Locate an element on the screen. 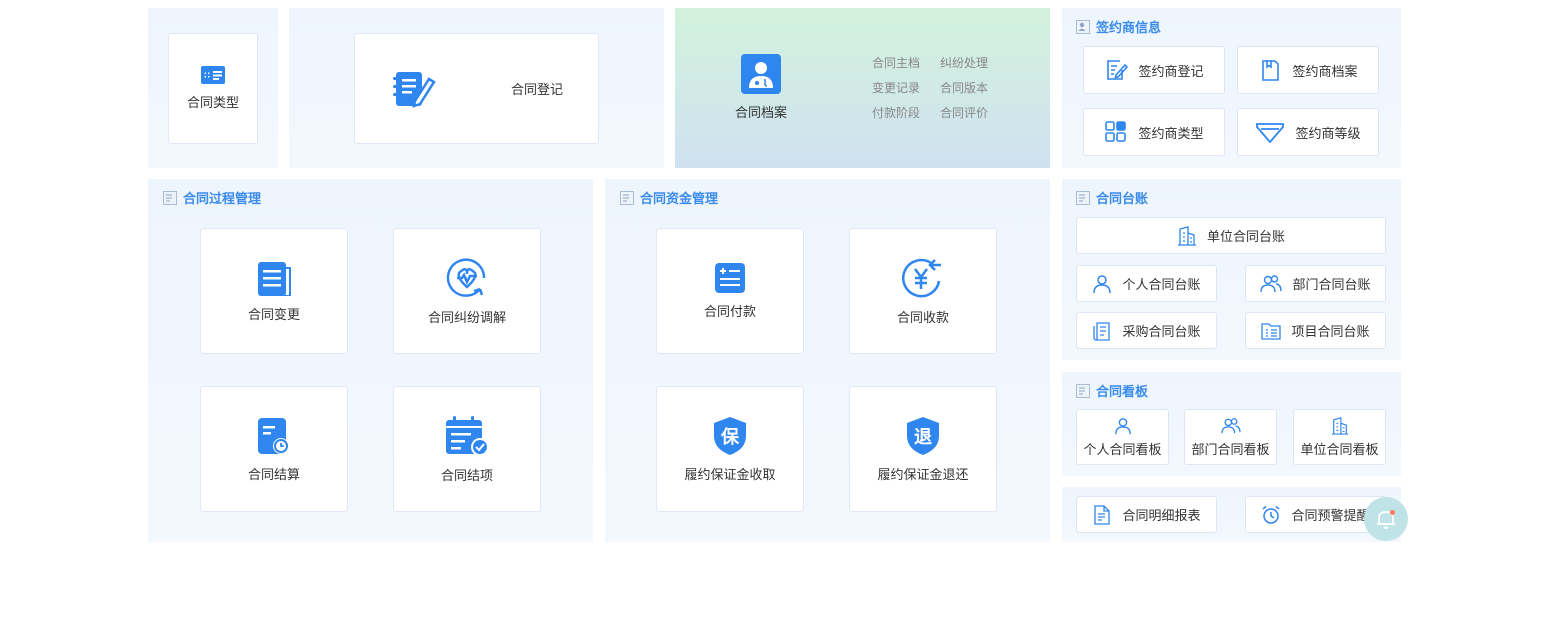 This screenshot has width=1550, height=620. board-panel: 合同看板 个人合同看板 部门合同看板 单位合同看板 is located at coordinates (1231, 424).